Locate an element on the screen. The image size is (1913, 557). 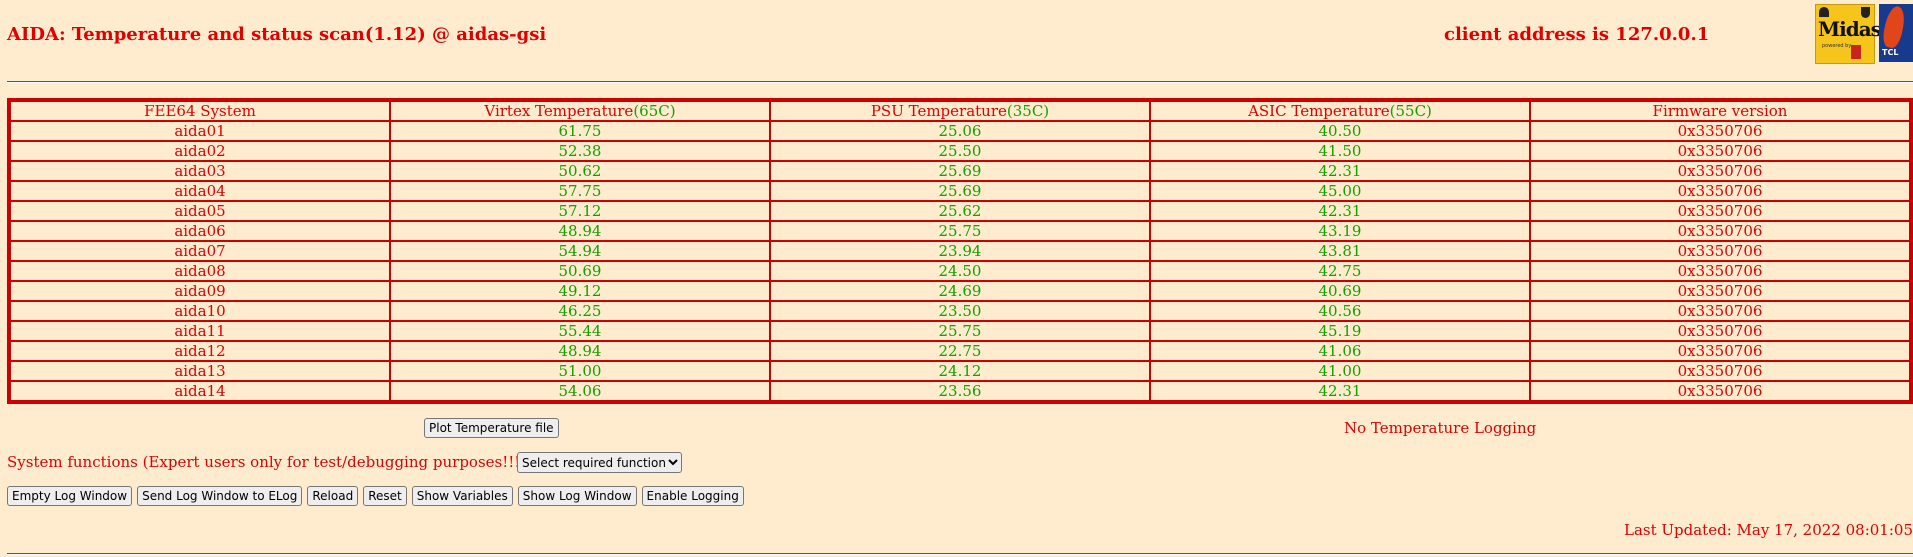
divider-bottom is located at coordinates (960, 554).